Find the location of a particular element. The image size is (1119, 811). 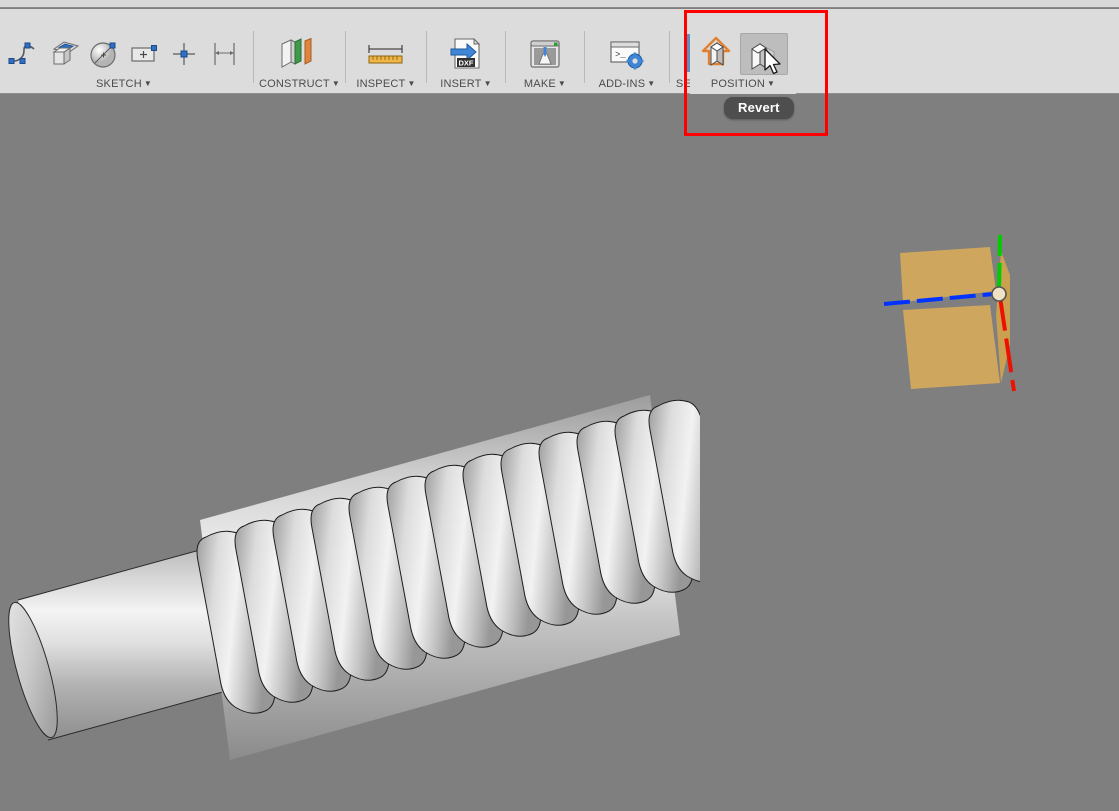

addins-tool-row: >_ is located at coordinates (627, 53).